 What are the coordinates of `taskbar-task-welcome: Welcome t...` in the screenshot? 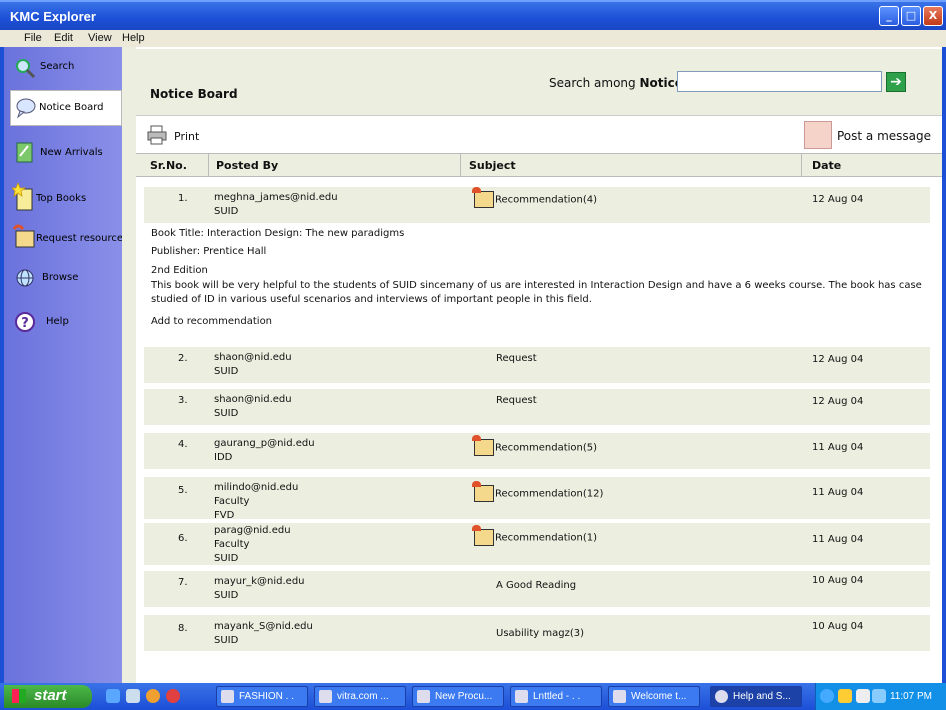 It's located at (654, 696).